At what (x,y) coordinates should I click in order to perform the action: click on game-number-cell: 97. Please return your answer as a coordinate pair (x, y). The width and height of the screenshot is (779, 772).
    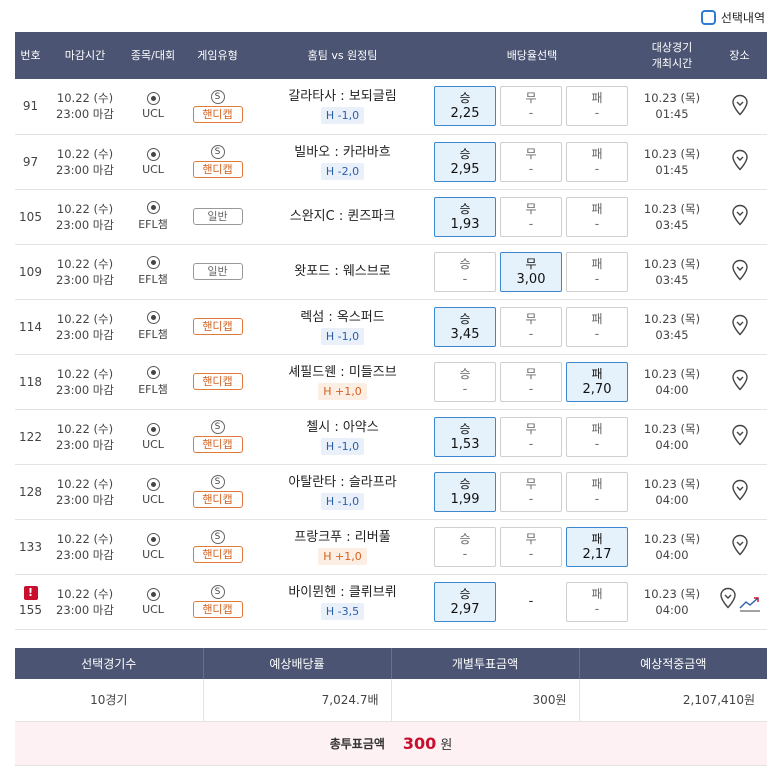
    Looking at the image, I should click on (30, 162).